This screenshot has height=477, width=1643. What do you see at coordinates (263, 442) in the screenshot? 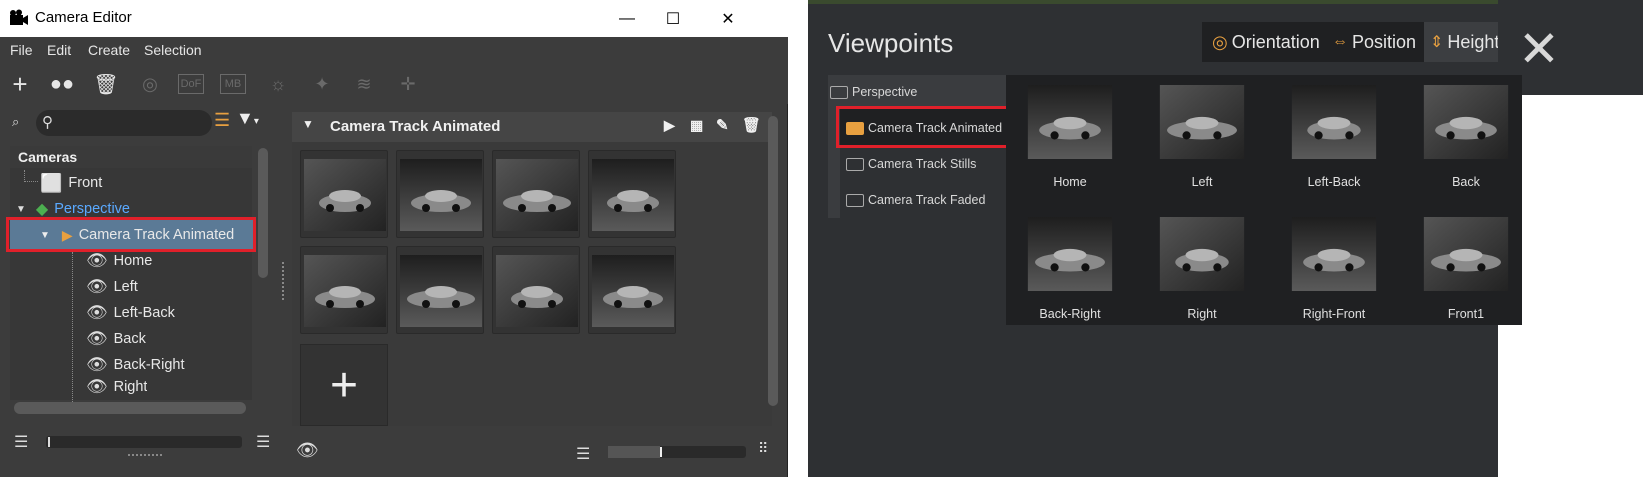
I see `outline-view-icon: ☰` at bounding box center [263, 442].